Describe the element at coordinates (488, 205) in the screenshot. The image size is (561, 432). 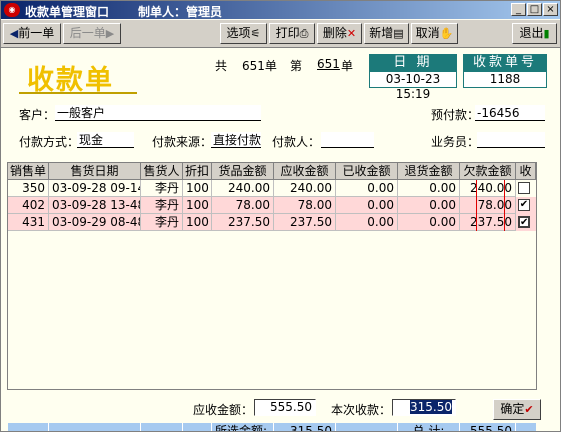
I see `cell-owed: 78.00` at that location.